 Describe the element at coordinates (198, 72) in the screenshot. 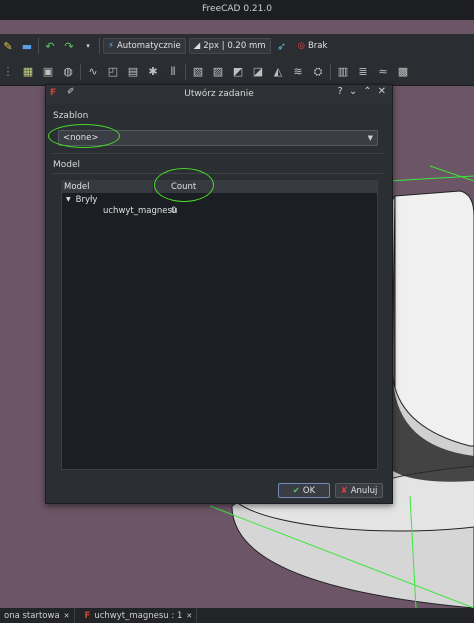

I see `adaptive-icon: ▧` at that location.